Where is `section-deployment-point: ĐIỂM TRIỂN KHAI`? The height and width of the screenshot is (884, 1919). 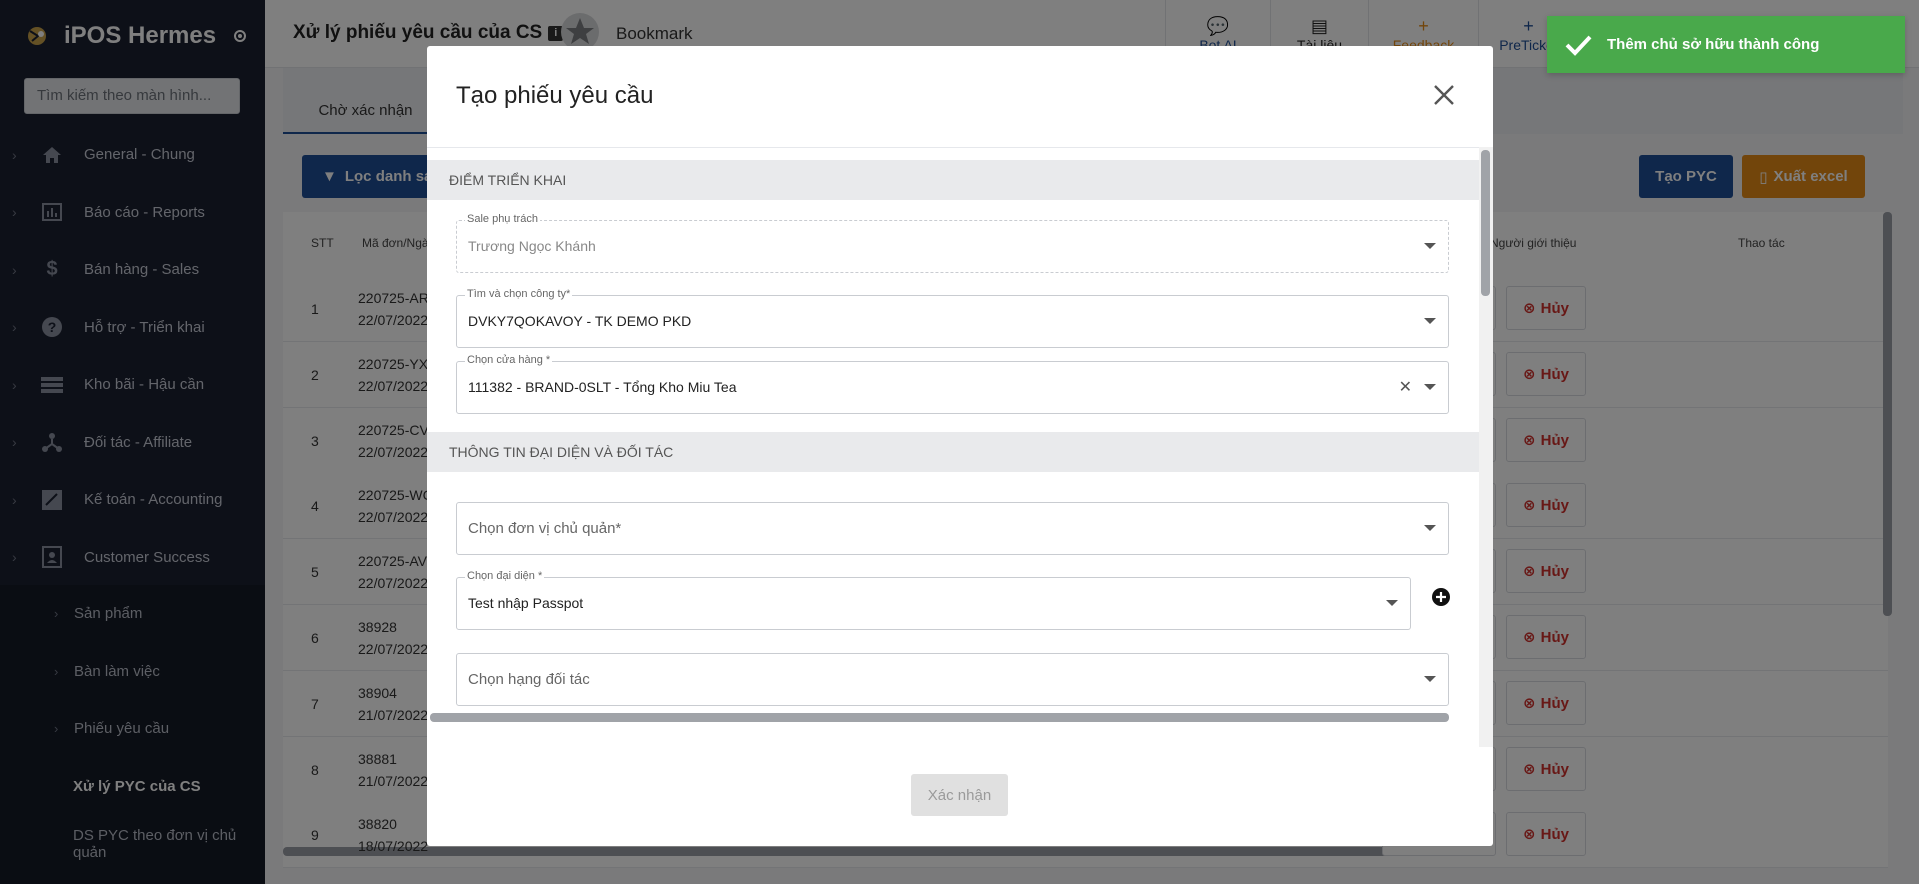
section-deployment-point: ĐIỂM TRIỂN KHAI is located at coordinates (953, 180).